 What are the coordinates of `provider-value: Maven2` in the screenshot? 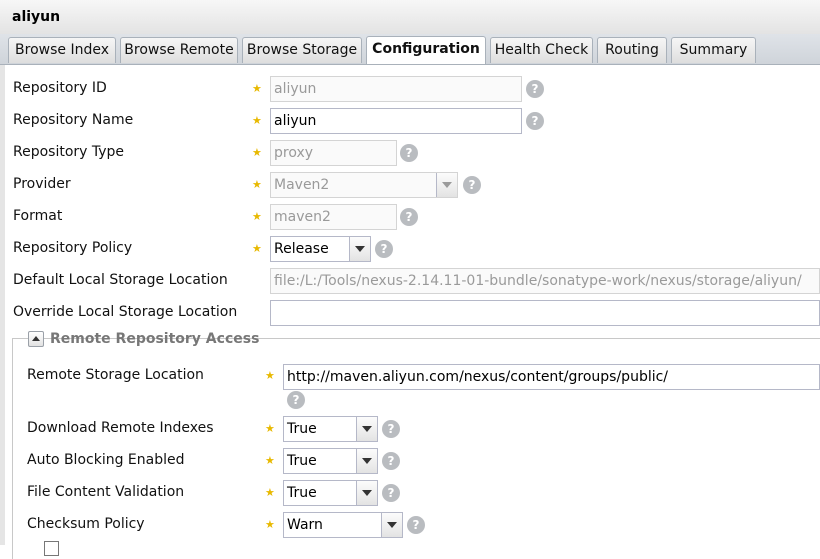 It's located at (302, 185).